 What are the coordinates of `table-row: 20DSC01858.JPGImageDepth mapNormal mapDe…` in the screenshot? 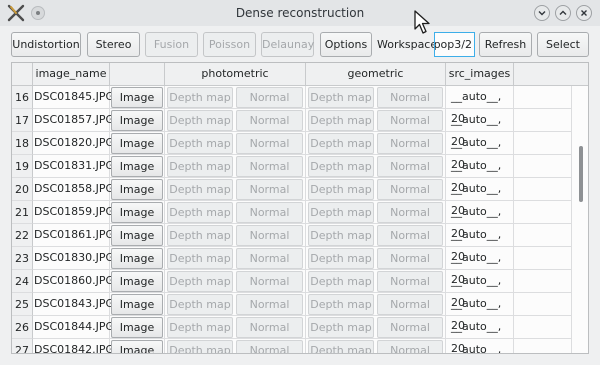 It's located at (292, 197).